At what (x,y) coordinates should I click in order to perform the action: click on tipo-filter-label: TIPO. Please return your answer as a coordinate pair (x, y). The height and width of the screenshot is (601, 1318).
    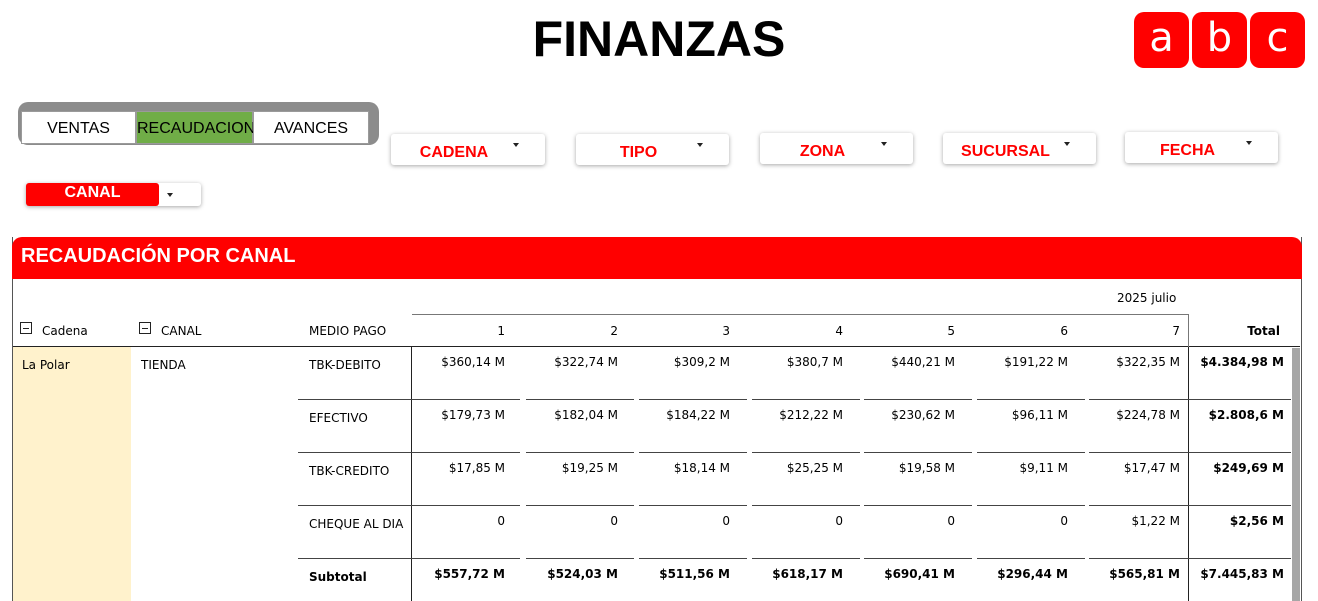
    Looking at the image, I should click on (638, 152).